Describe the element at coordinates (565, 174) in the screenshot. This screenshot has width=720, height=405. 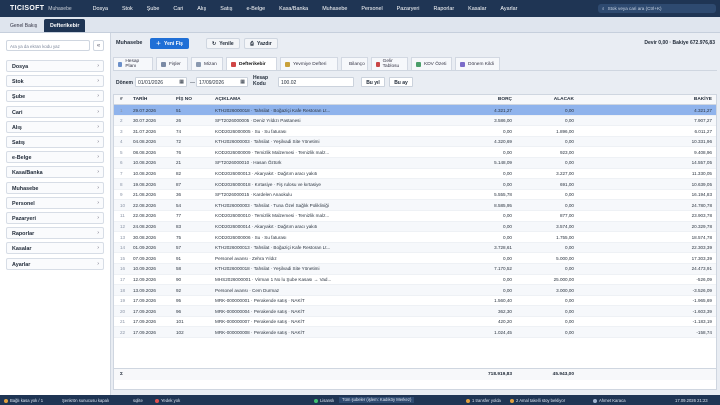
I see `table-cell: 3.227,00` at that location.